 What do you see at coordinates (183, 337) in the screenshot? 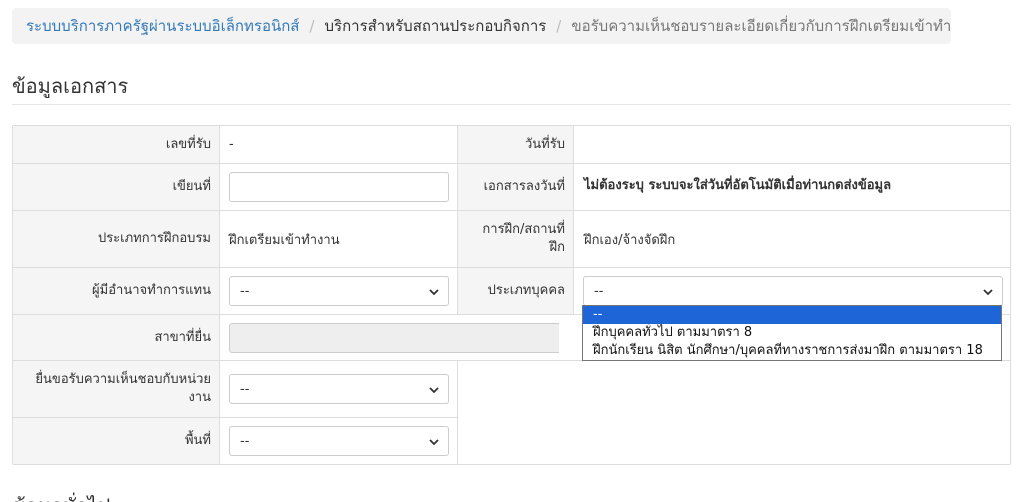
I see `branch-label: สาขาที่ยื่น` at bounding box center [183, 337].